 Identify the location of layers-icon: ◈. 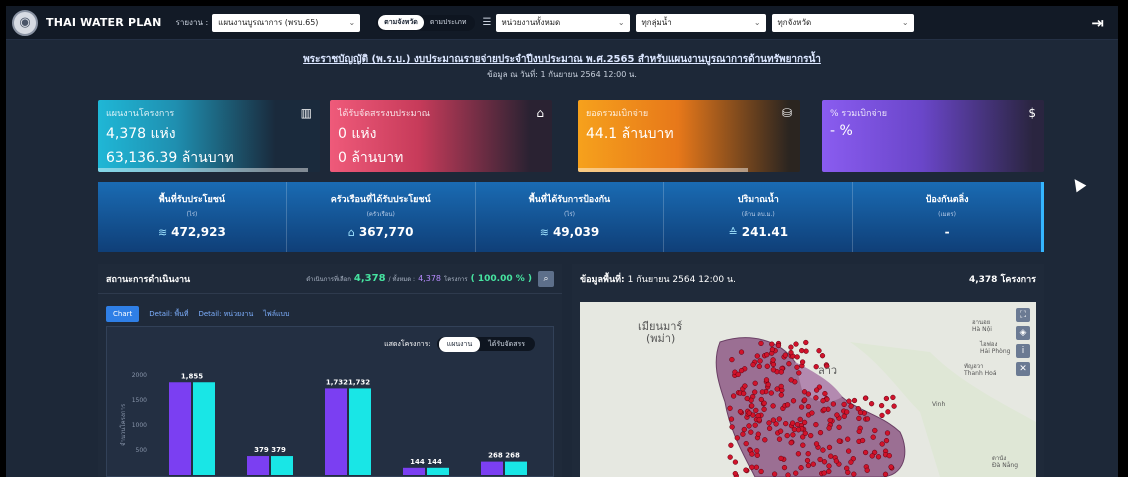
(1023, 333).